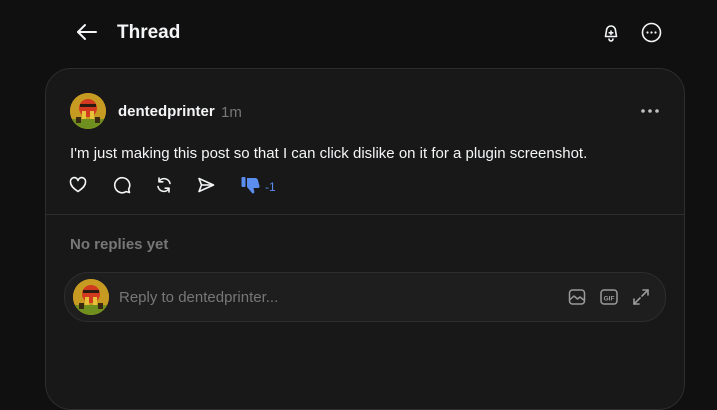 This screenshot has width=717, height=410. I want to click on repost-icon, so click(164, 187).